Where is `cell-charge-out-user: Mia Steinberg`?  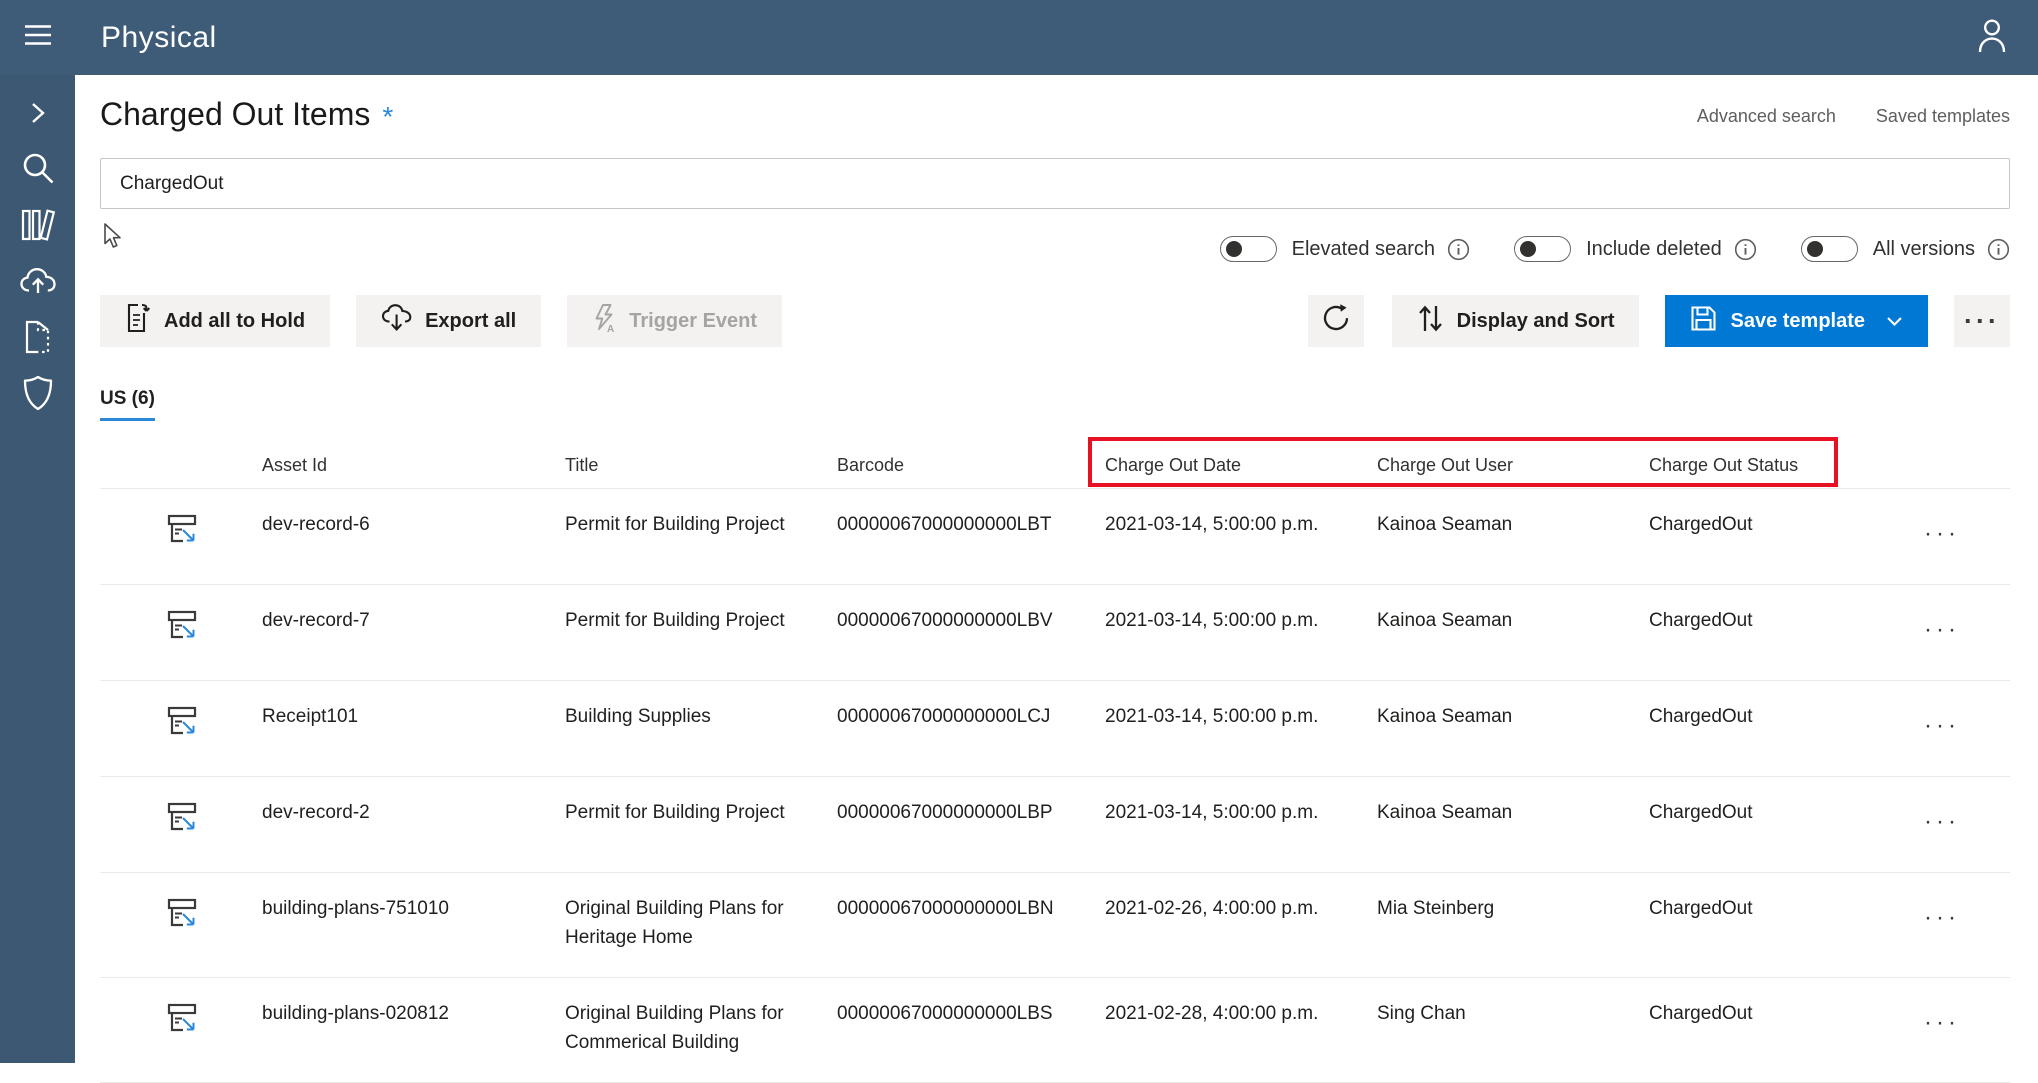 cell-charge-out-user: Mia Steinberg is located at coordinates (1513, 923).